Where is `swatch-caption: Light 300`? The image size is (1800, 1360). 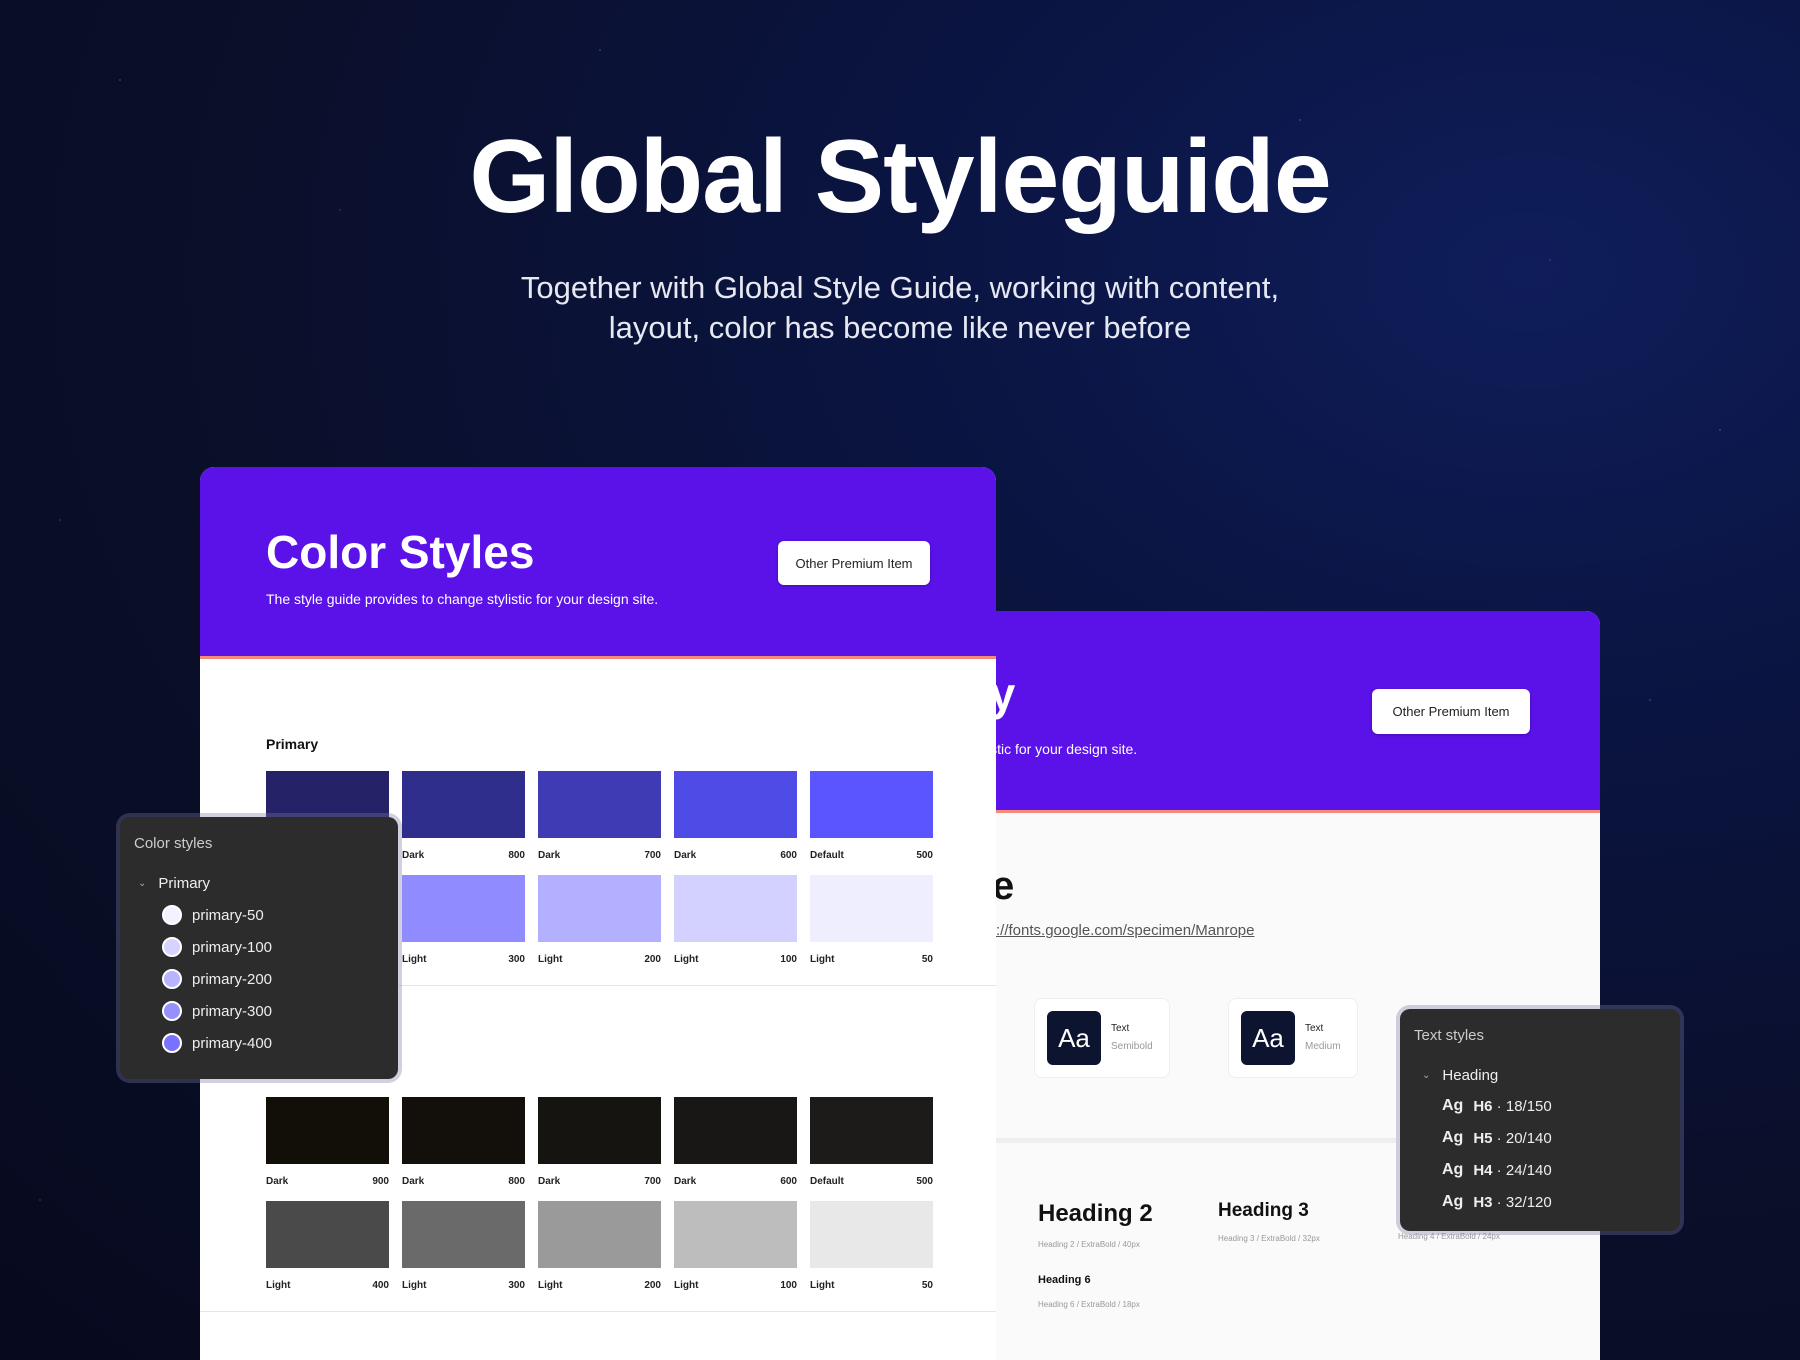
swatch-caption: Light 300 is located at coordinates (463, 1285).